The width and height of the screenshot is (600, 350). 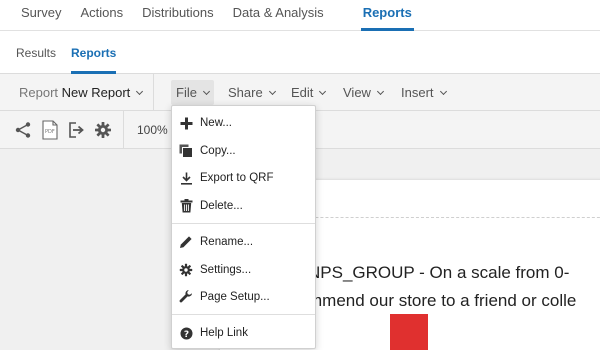 I want to click on edit-menu-button: Edit, so click(x=308, y=92).